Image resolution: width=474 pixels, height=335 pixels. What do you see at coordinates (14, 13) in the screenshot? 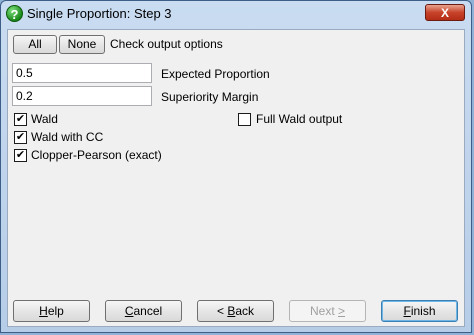
I see `help-question-icon: ?` at bounding box center [14, 13].